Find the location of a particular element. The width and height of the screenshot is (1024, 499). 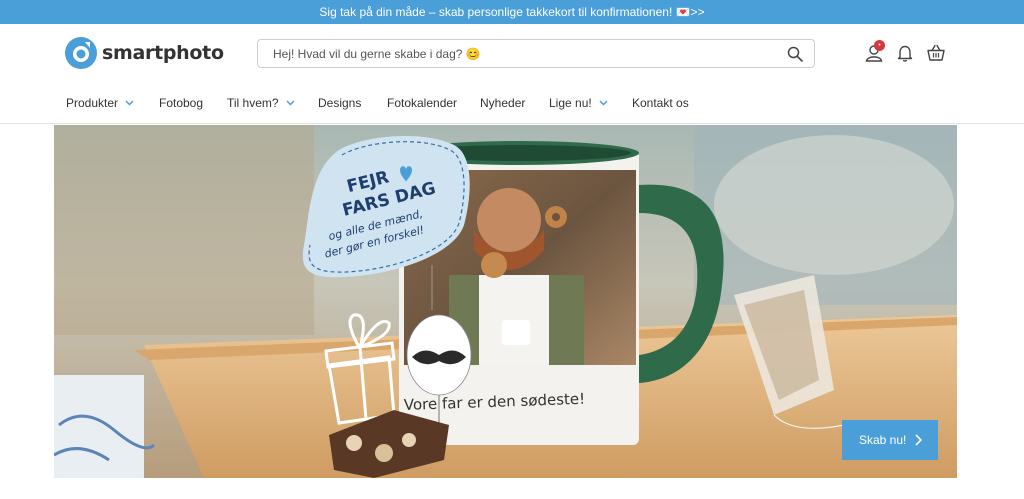

basket-icon is located at coordinates (936, 53).